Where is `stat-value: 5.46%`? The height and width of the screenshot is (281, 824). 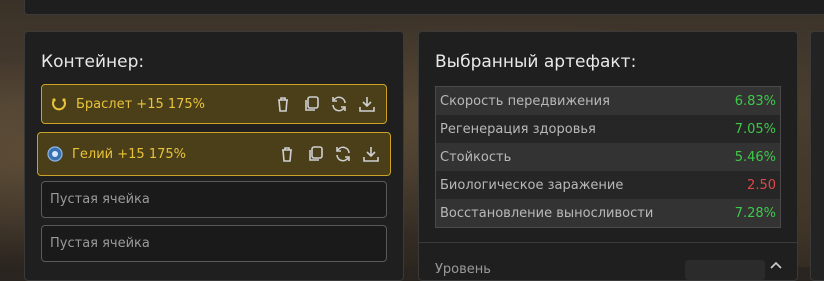
stat-value: 5.46% is located at coordinates (755, 157).